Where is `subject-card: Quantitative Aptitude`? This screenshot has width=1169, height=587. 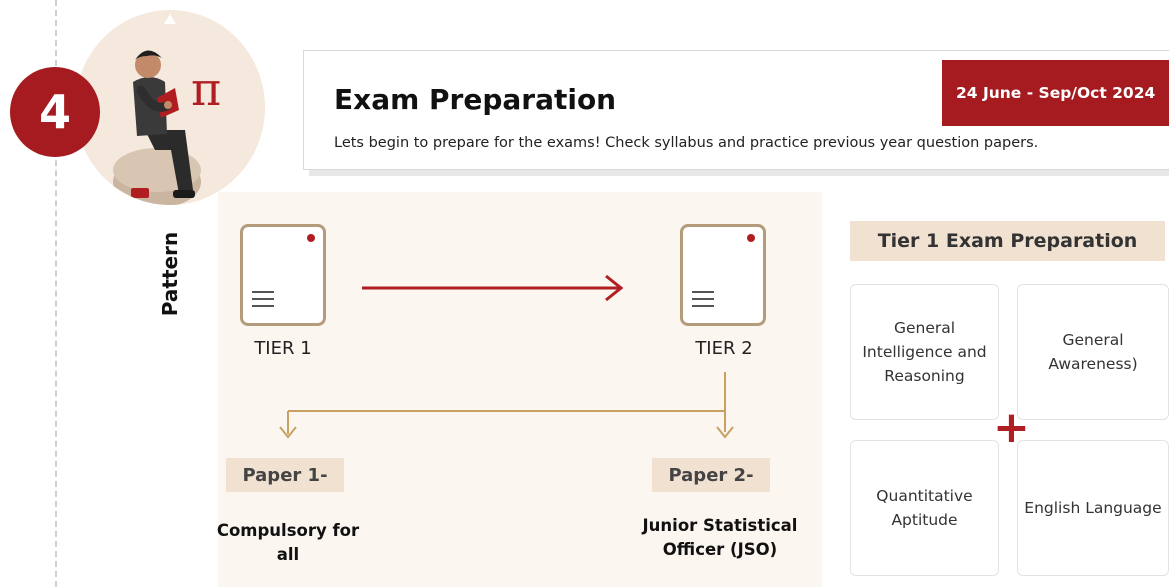 subject-card: Quantitative Aptitude is located at coordinates (924, 508).